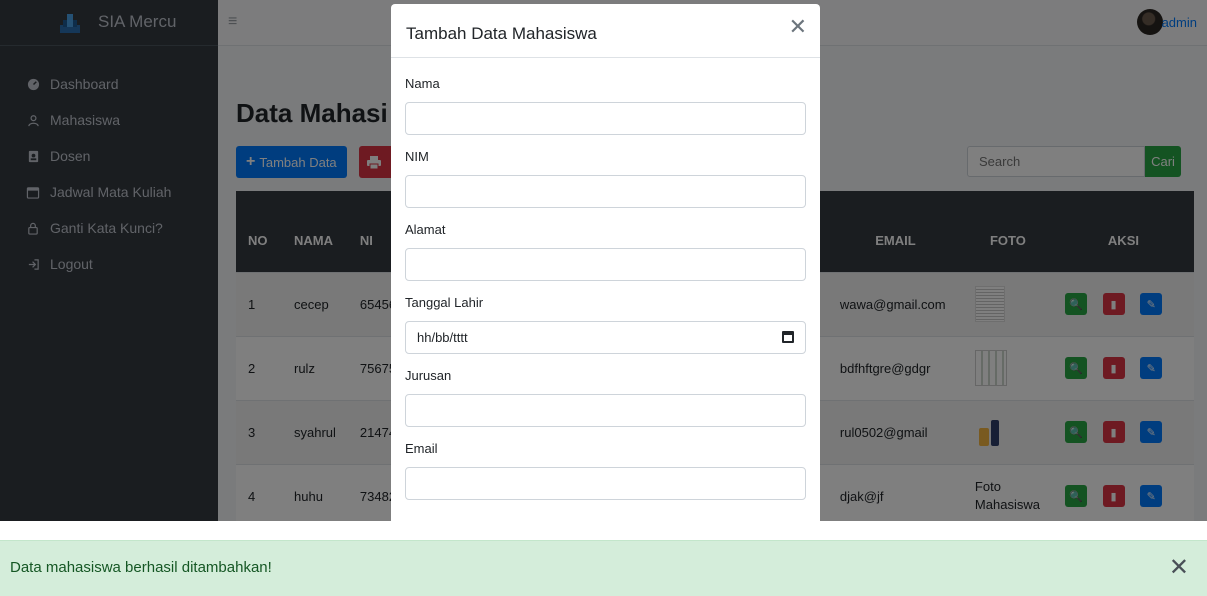  Describe the element at coordinates (605, 31) in the screenshot. I see `modal-header: Tambah Data Mahasiswa ✕` at that location.